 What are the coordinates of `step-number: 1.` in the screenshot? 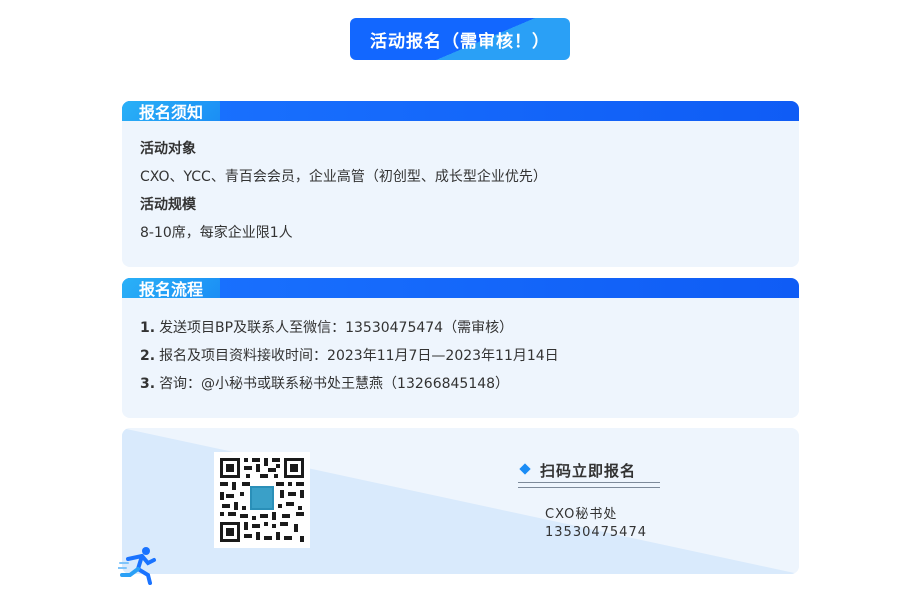 It's located at (148, 328).